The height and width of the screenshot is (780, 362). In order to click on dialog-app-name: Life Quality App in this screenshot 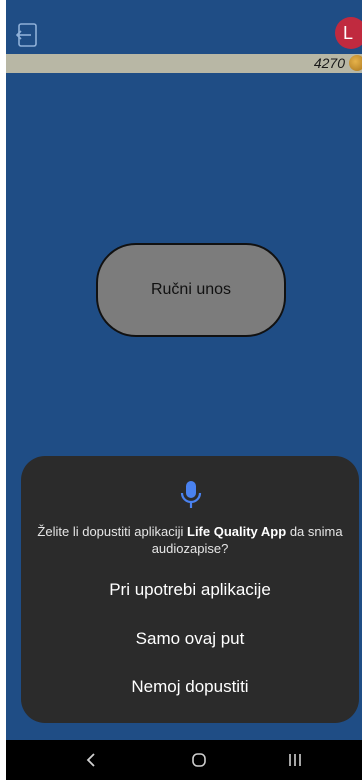, I will do `click(237, 531)`.